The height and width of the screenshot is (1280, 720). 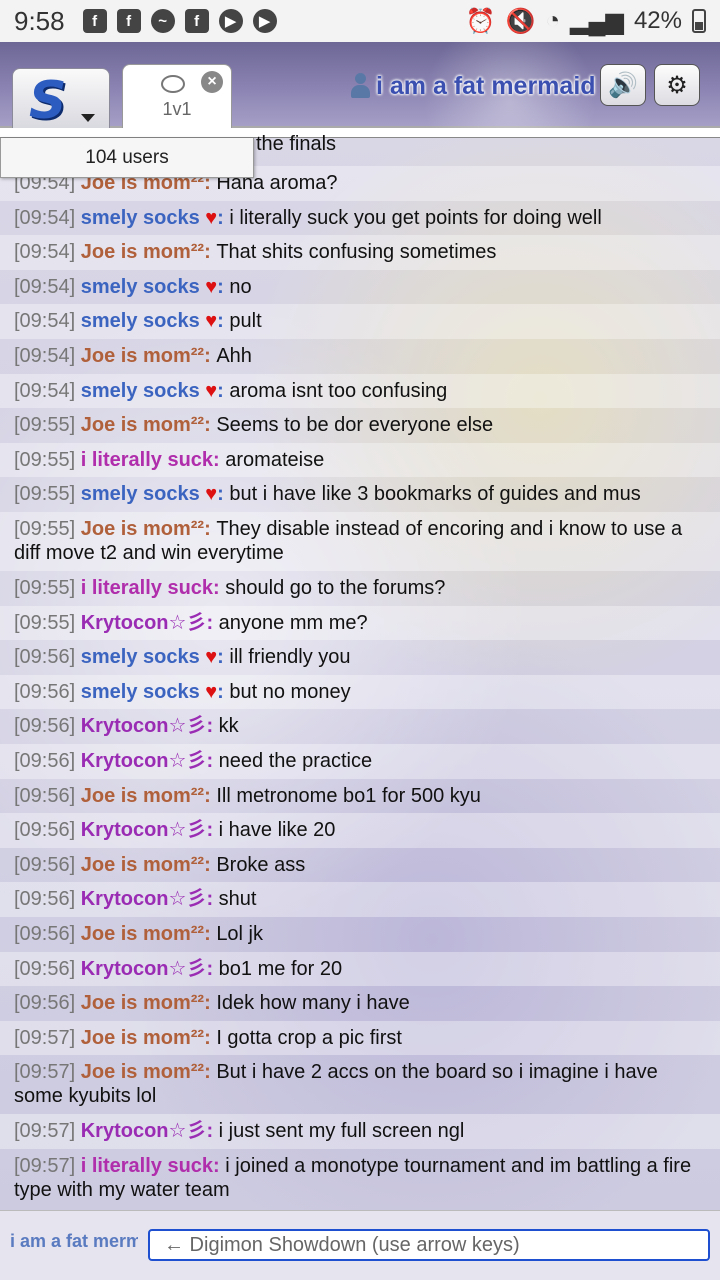 I want to click on main-menu-button: S, so click(x=61, y=99).